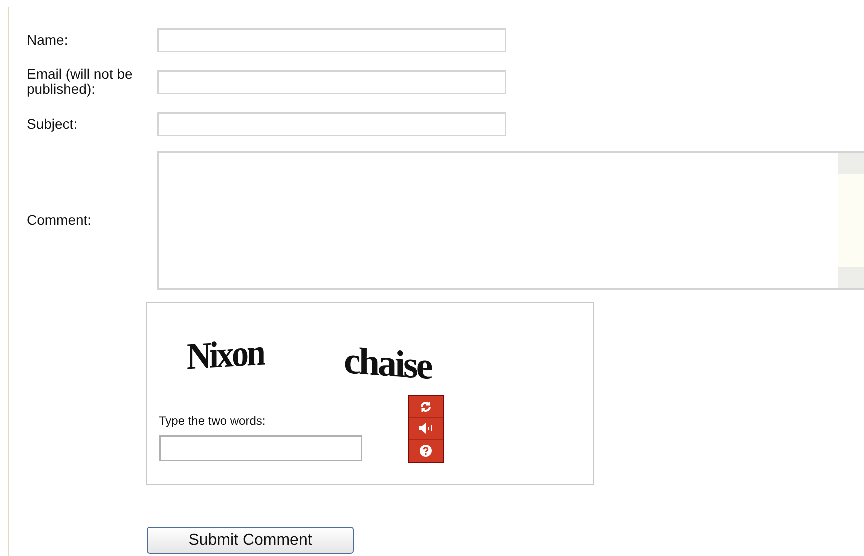 Image resolution: width=864 pixels, height=556 pixels. I want to click on captcha-input, so click(260, 448).